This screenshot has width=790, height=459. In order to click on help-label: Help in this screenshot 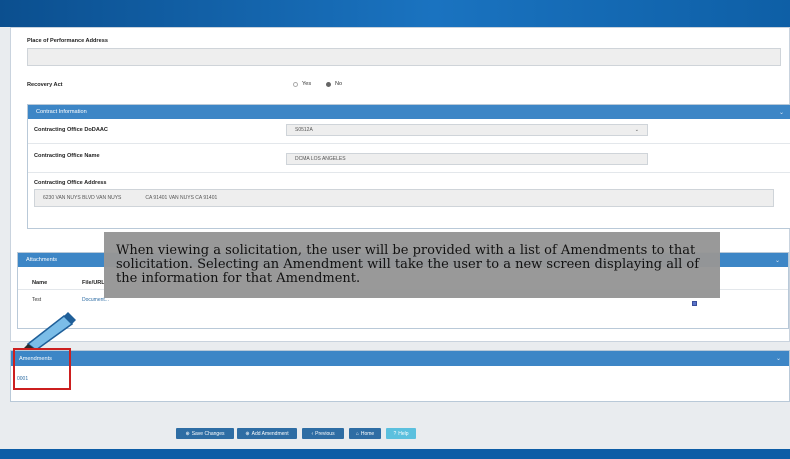, I will do `click(403, 433)`.